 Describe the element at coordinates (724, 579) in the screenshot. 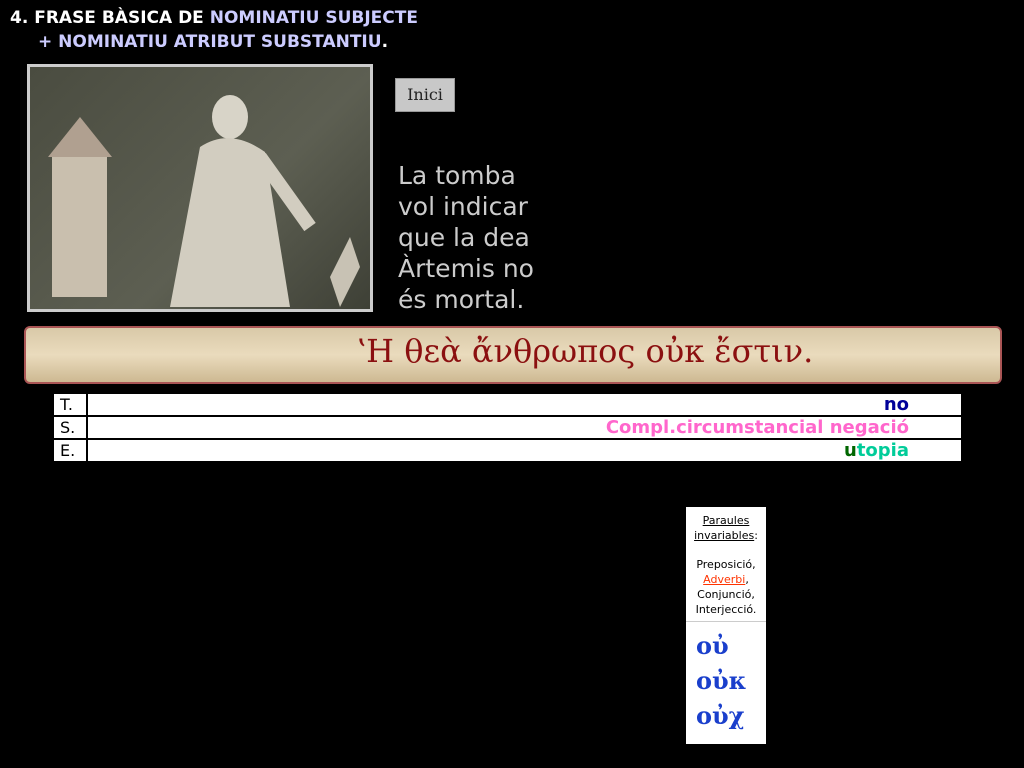

I see `item-adverbi: Adverbi` at that location.